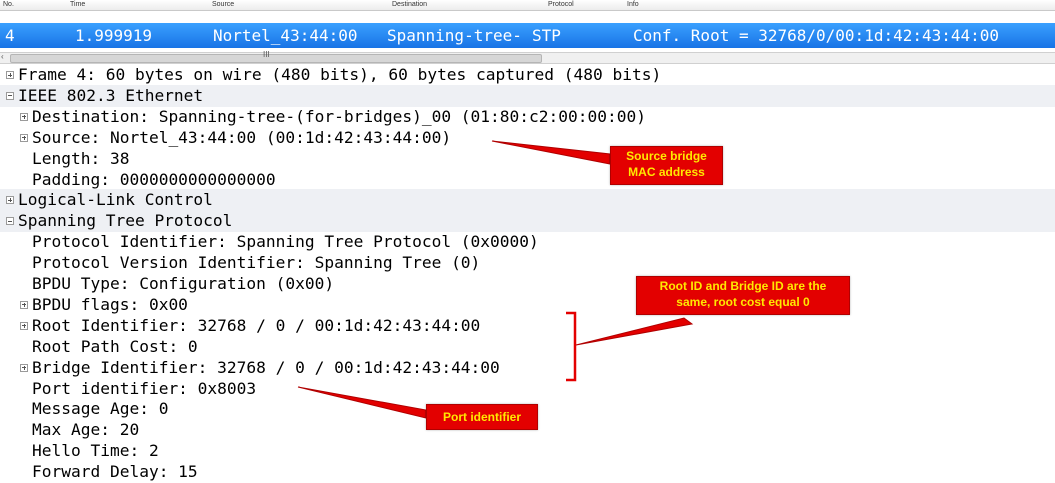 The height and width of the screenshot is (483, 1055). I want to click on port-identifier-callout: Port identifier, so click(482, 417).